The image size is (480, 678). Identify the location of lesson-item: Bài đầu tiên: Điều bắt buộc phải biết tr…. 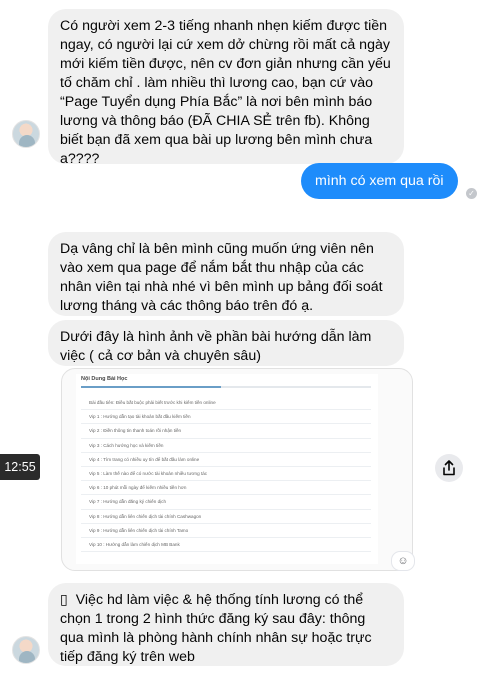
(226, 403).